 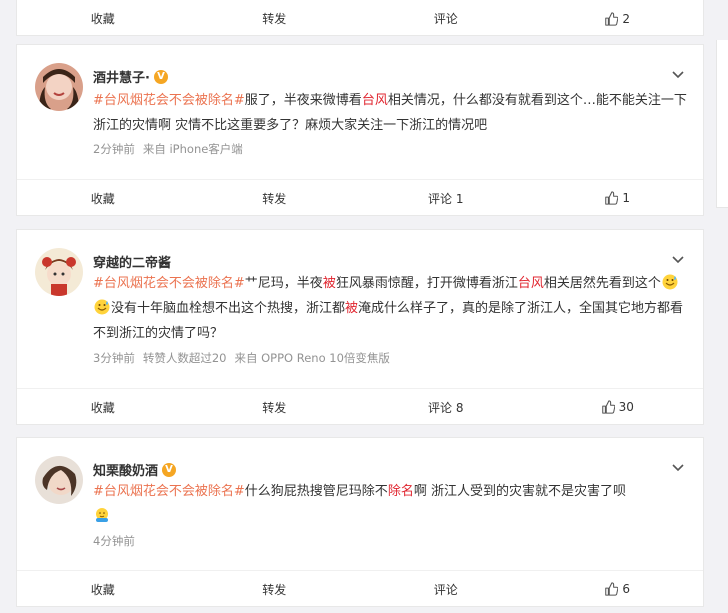 I want to click on username-text: 穿越的二帝酱, so click(x=132, y=263).